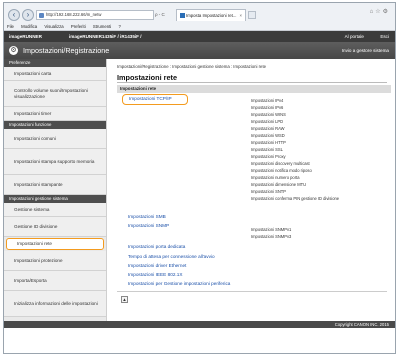 This screenshot has height=360, width=400. Describe the element at coordinates (13, 50) in the screenshot. I see `settings-gear-icon: ⚙` at that location.